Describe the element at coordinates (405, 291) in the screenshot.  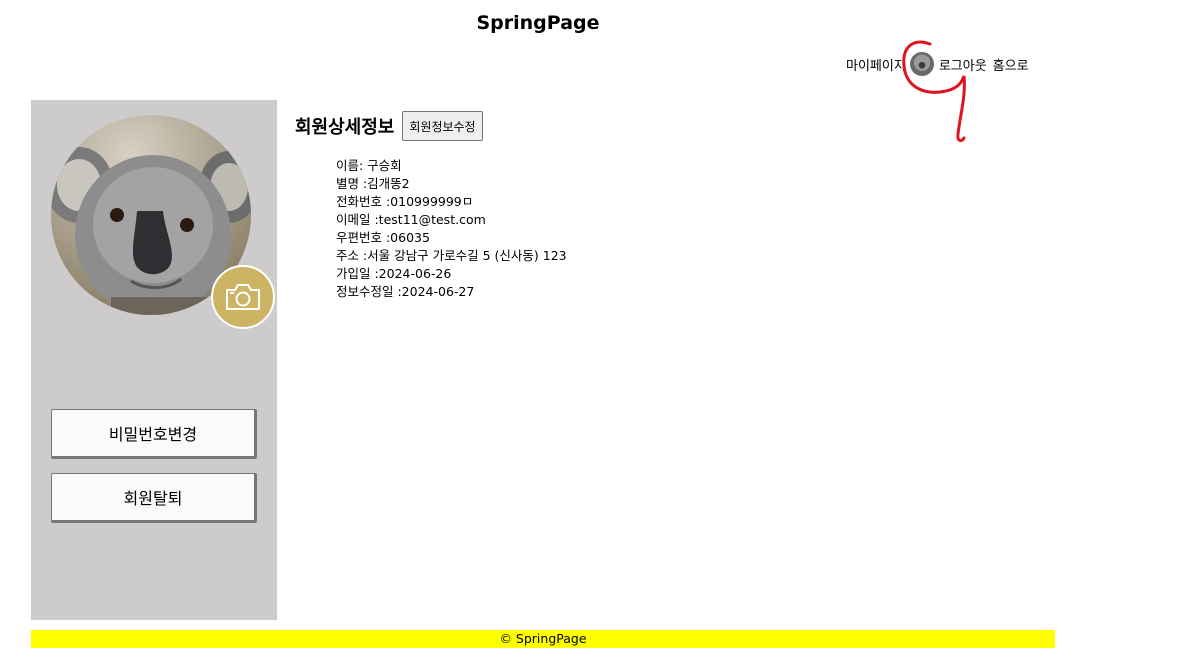
I see `info-update-date: 정보수정일 :2024-06-27` at that location.